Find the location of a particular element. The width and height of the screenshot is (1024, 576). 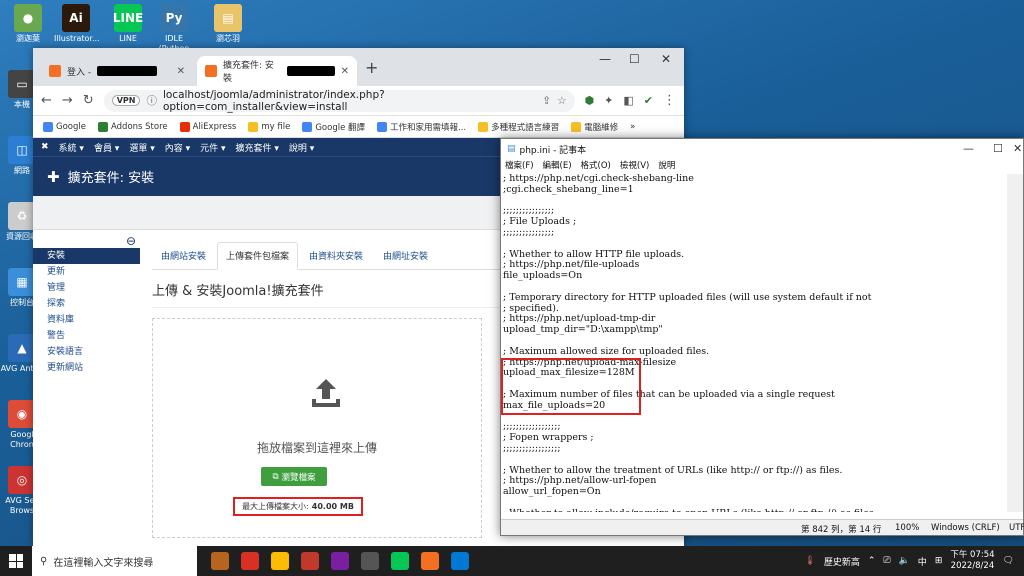

sidebar-item: 安裝 is located at coordinates (86, 256).